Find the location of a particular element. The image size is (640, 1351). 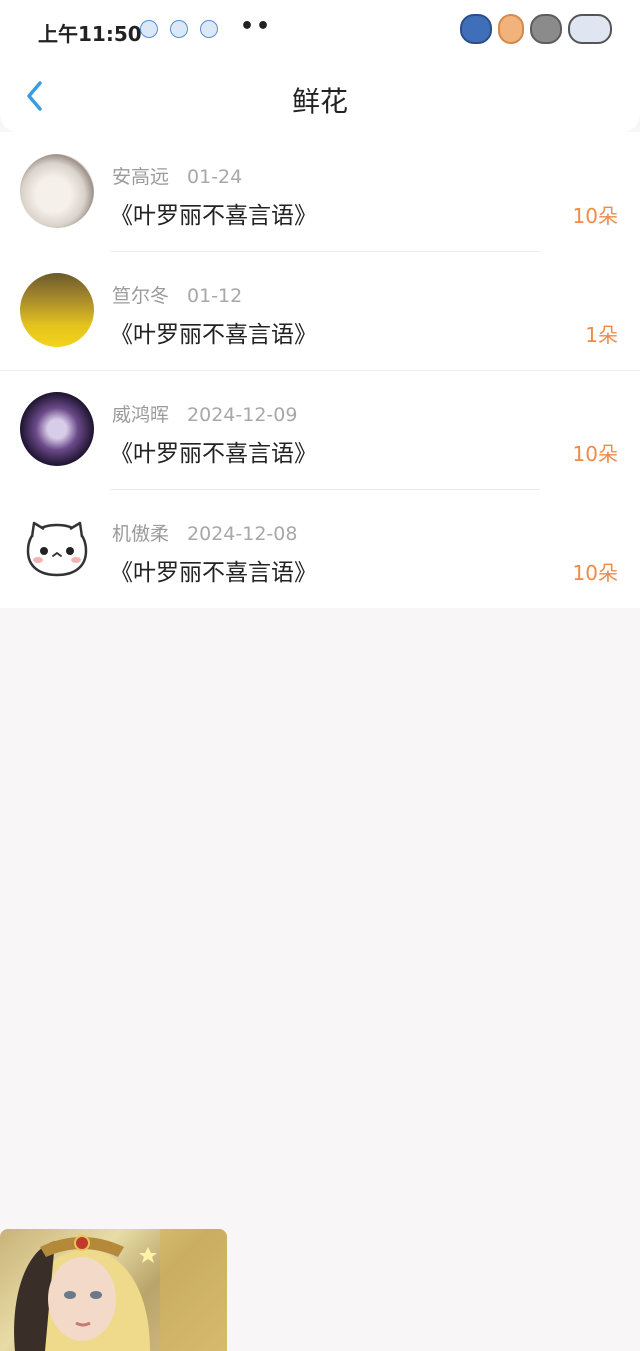

flower-count: 1朵 is located at coordinates (601, 335).